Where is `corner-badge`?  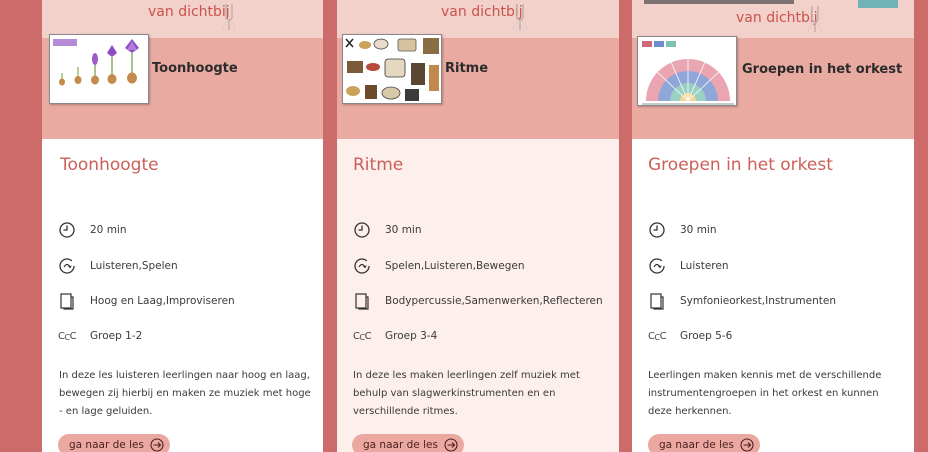
corner-badge is located at coordinates (878, 4).